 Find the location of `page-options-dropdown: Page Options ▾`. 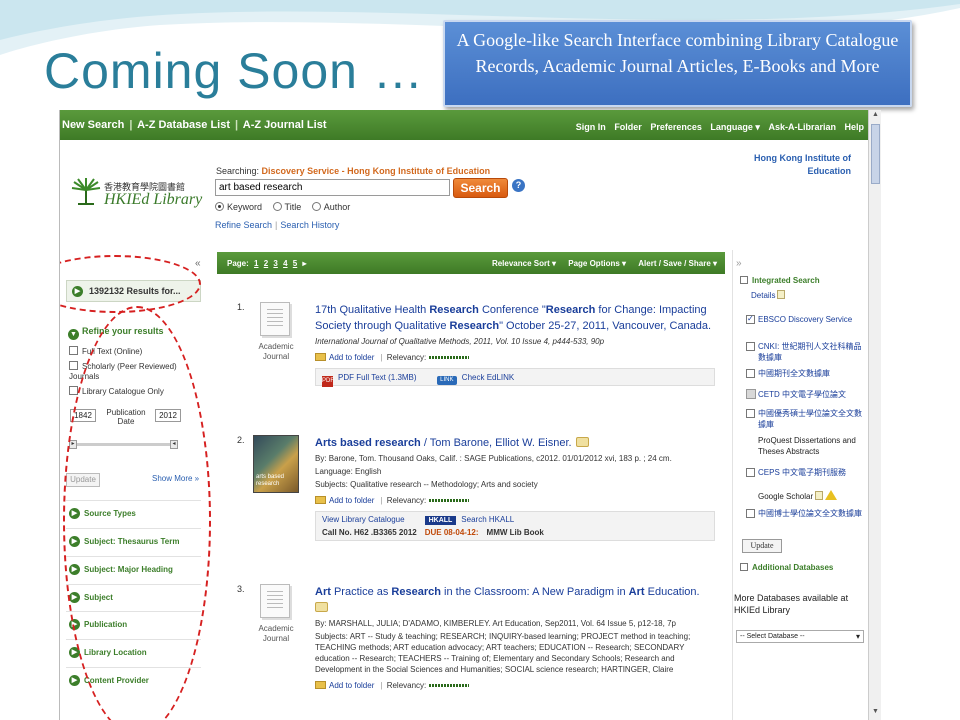

page-options-dropdown: Page Options ▾ is located at coordinates (597, 263).